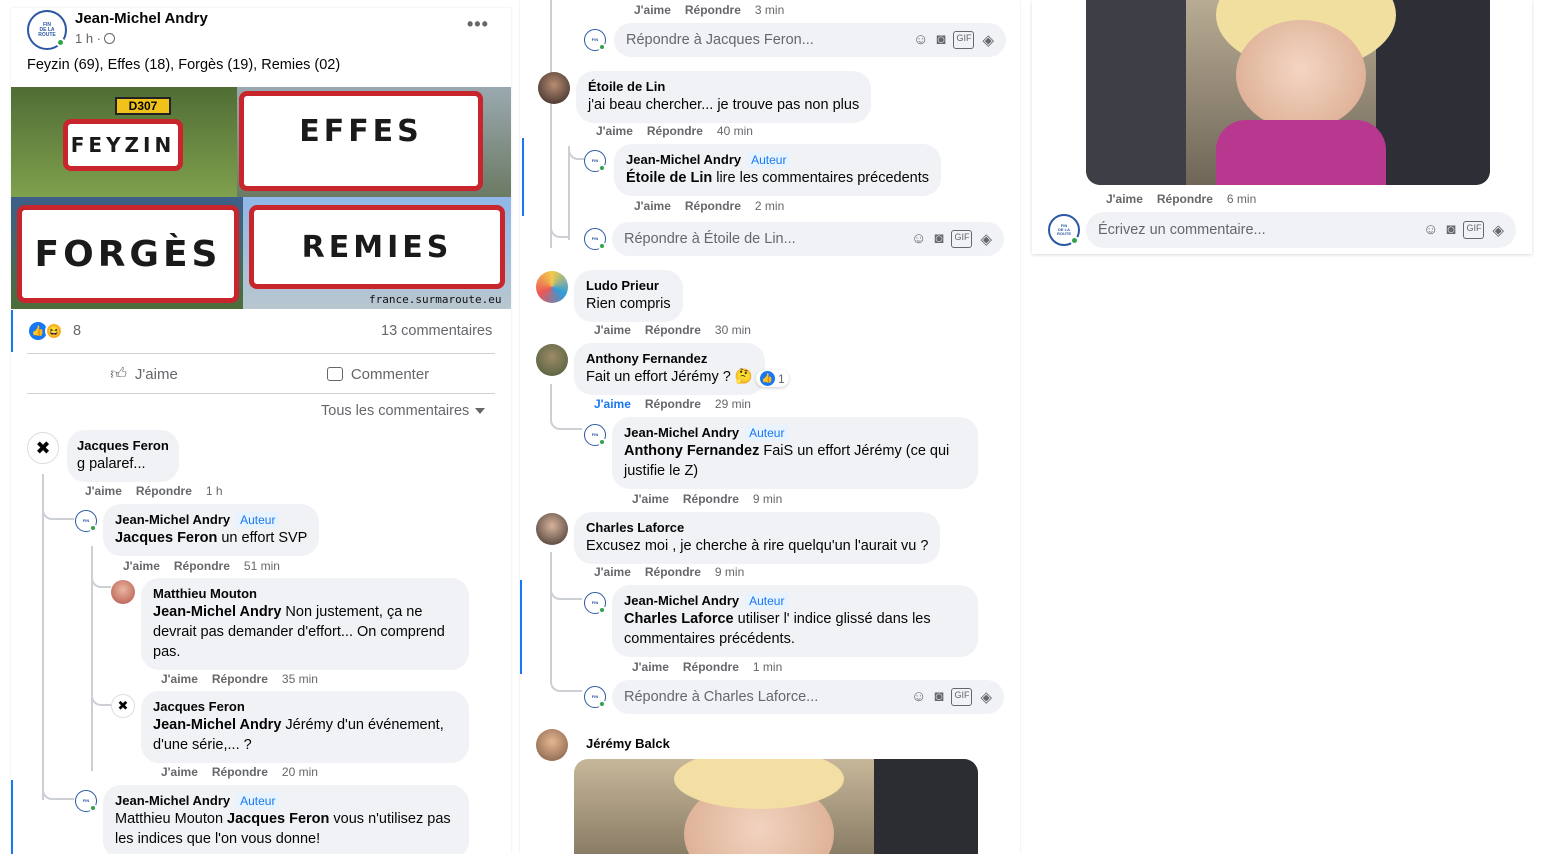  Describe the element at coordinates (628, 744) in the screenshot. I see `comment-author: Jérémy Balck` at that location.